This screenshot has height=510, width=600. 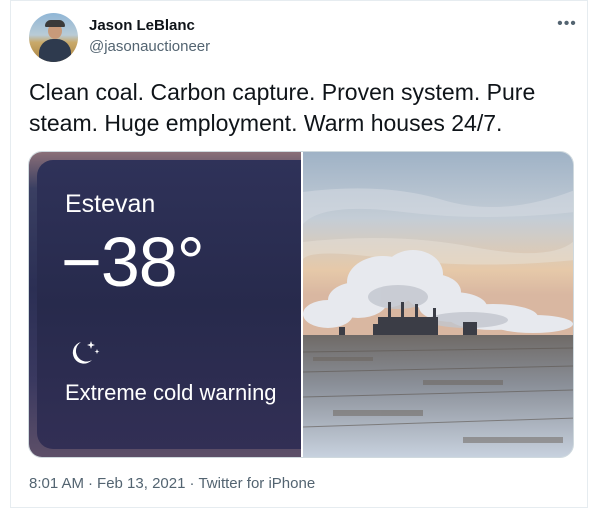 What do you see at coordinates (141, 483) in the screenshot?
I see `tweet-date: Feb 13, 2021` at bounding box center [141, 483].